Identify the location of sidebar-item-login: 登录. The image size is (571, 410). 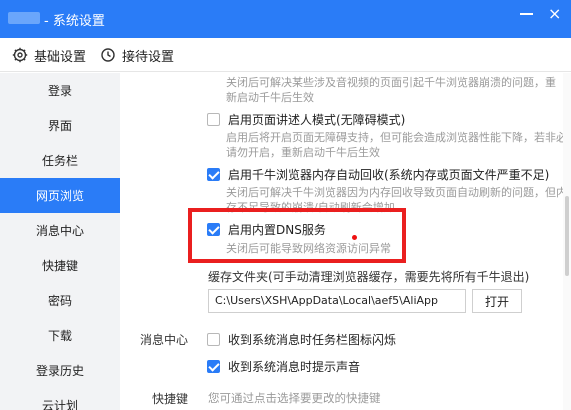
(60, 90).